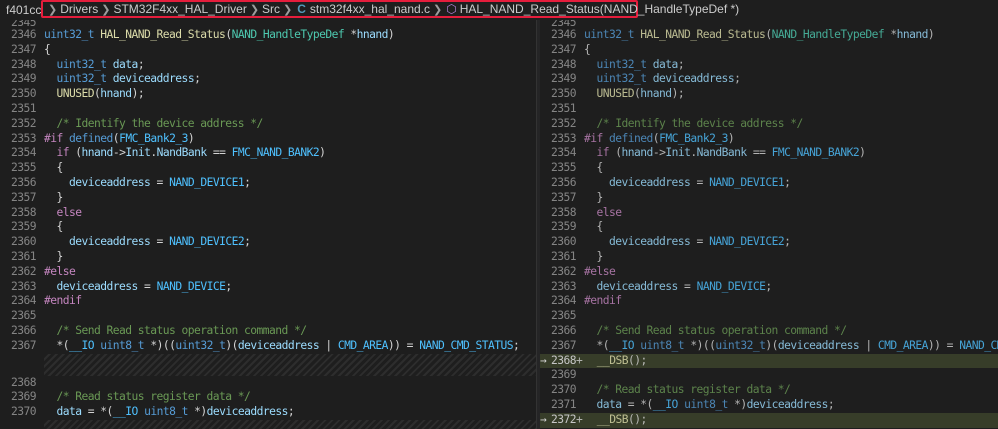  What do you see at coordinates (176, 330) in the screenshot?
I see `code-text: /* Send Read status operation command */` at bounding box center [176, 330].